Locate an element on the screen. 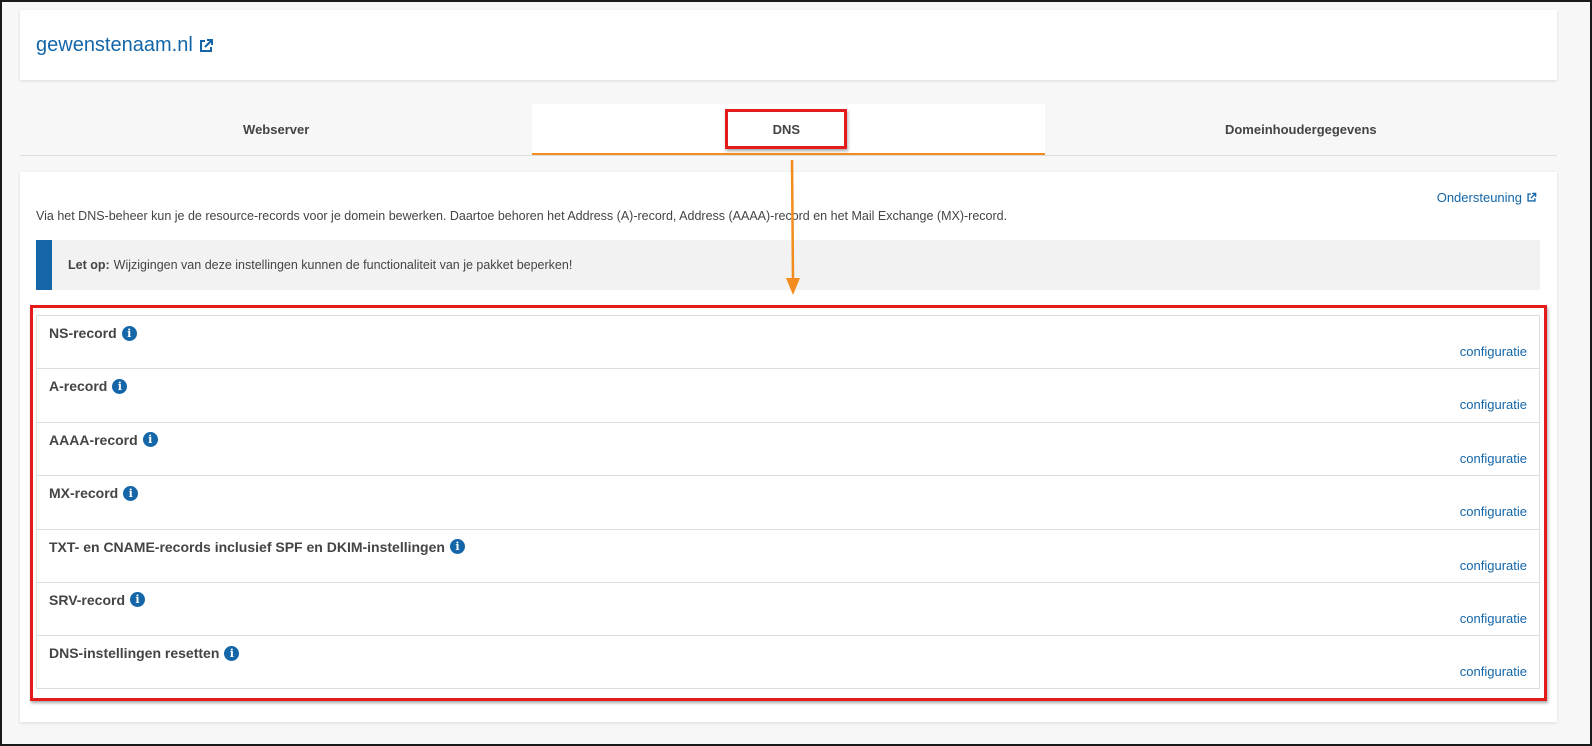 The width and height of the screenshot is (1592, 746). support-link: Ondersteuning is located at coordinates (1487, 197).